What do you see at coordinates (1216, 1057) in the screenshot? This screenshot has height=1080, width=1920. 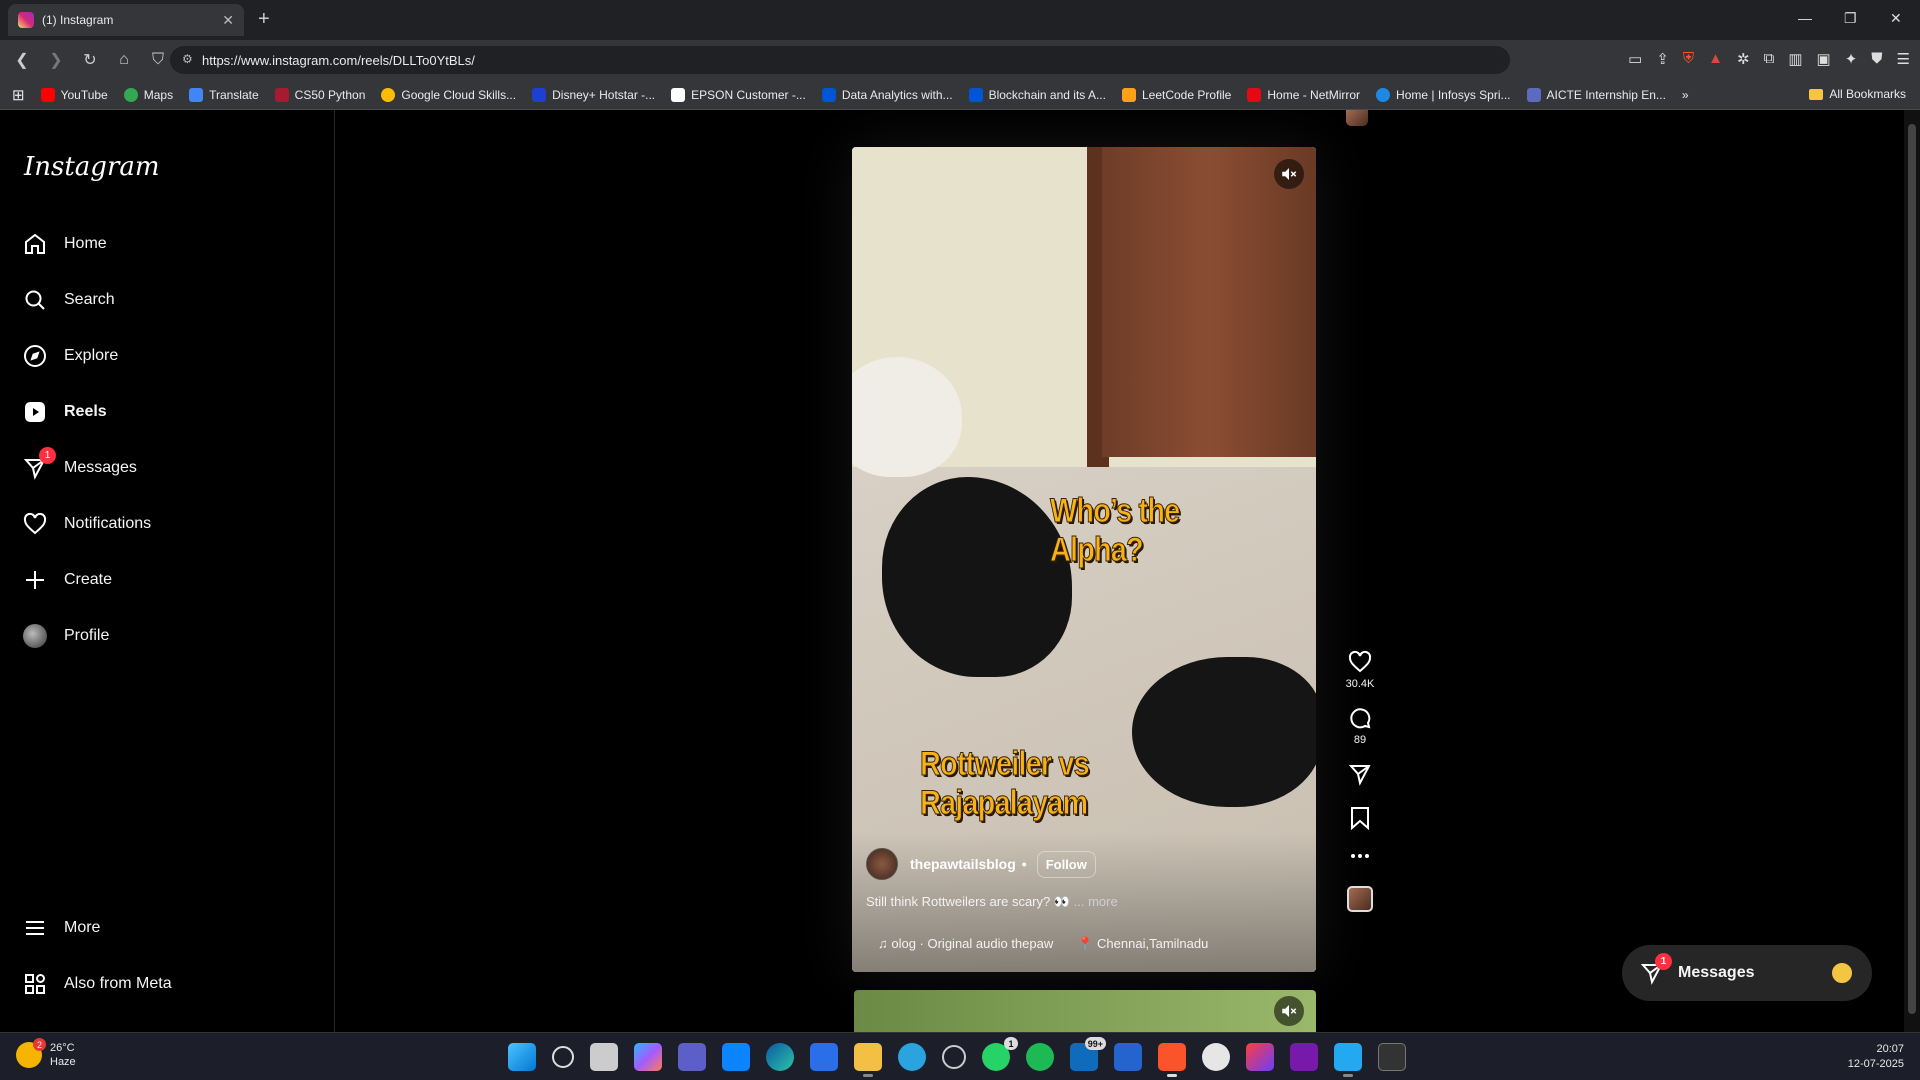 I see `clock-app-icon` at bounding box center [1216, 1057].